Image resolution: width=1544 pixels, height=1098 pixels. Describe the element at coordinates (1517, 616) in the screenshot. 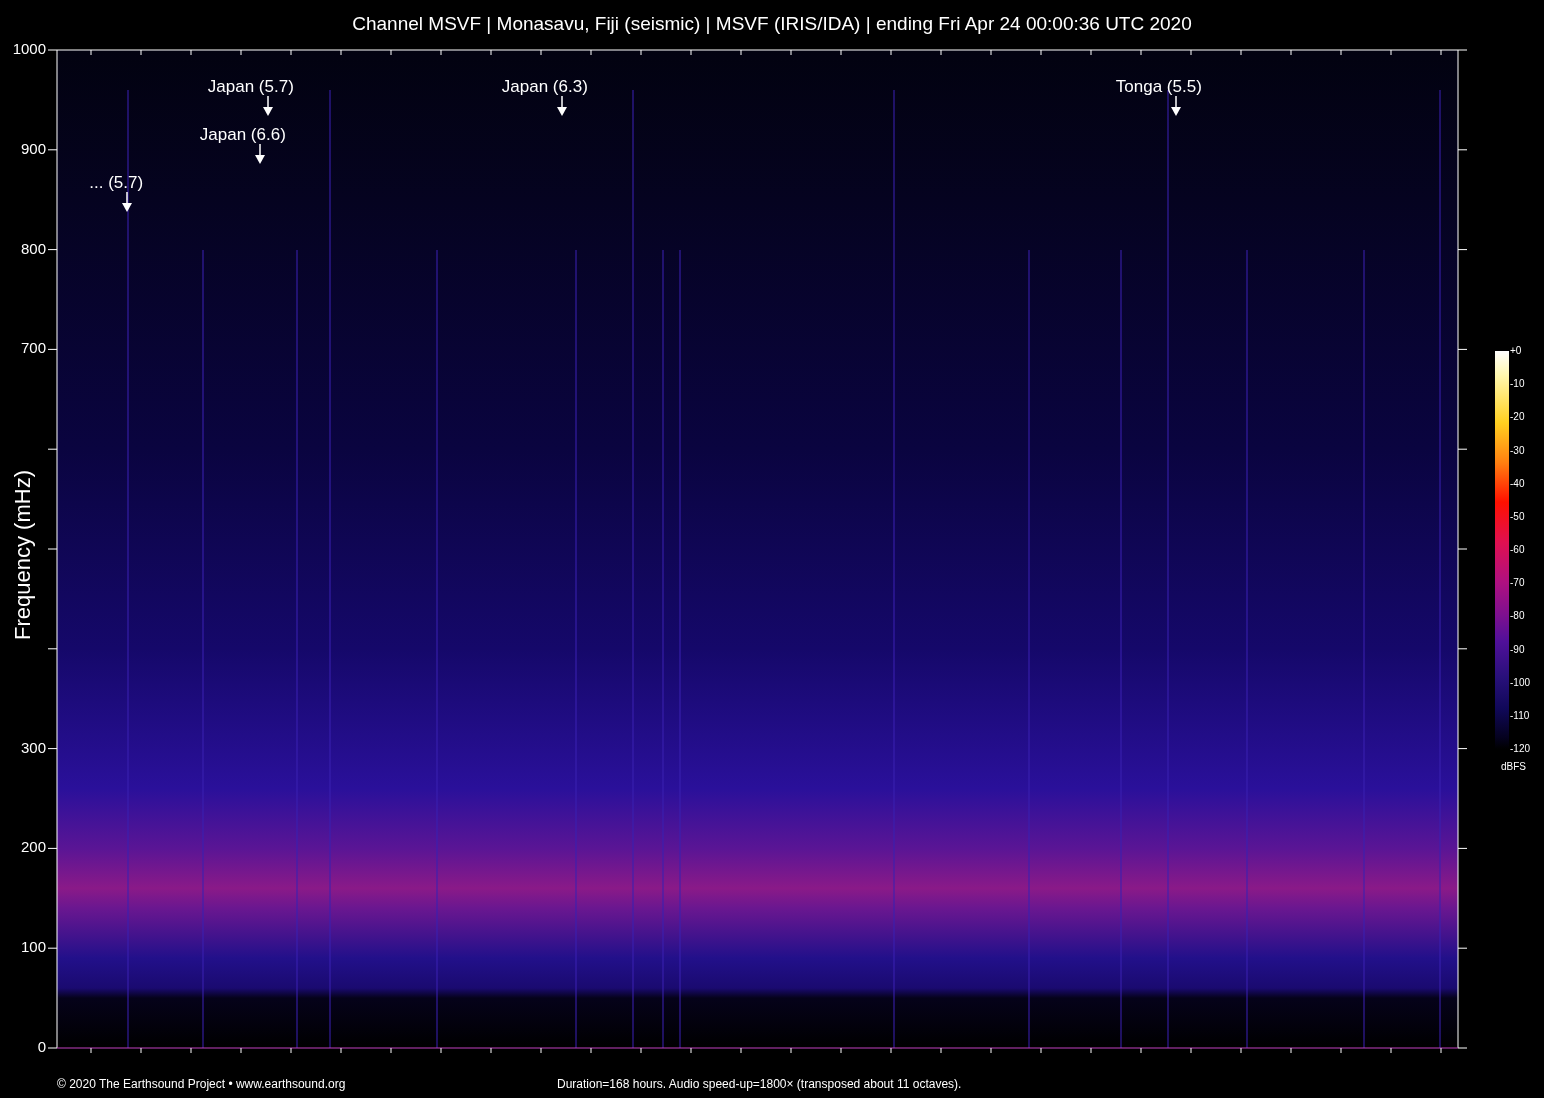

I see `colorbar-tick-label: -80` at that location.